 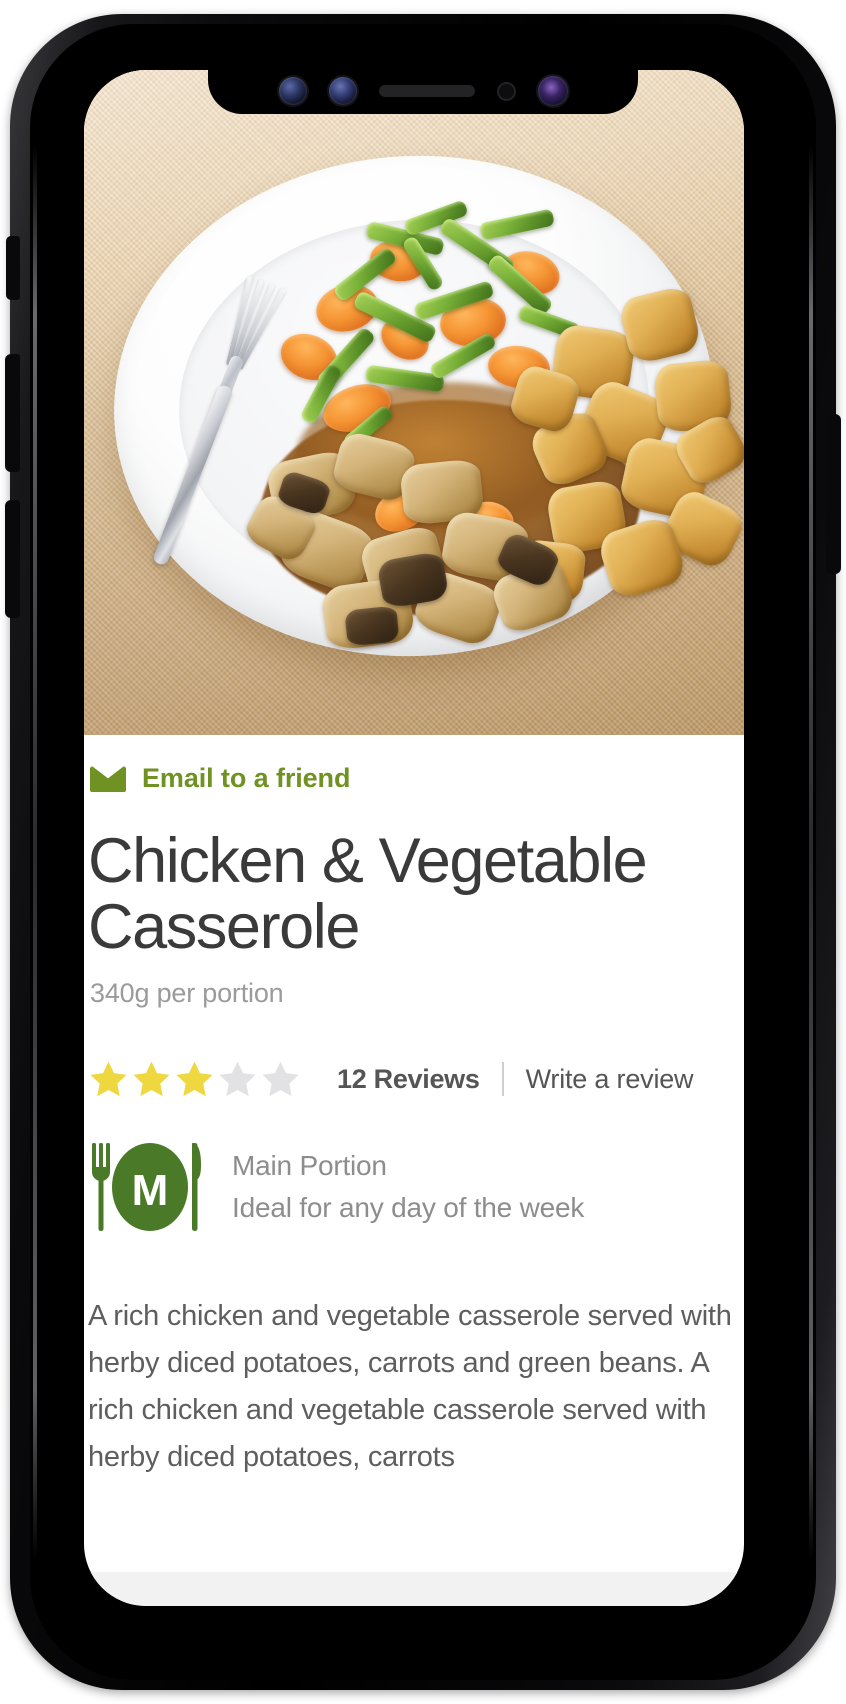 I want to click on frame-rail-left, so click(x=35, y=852).